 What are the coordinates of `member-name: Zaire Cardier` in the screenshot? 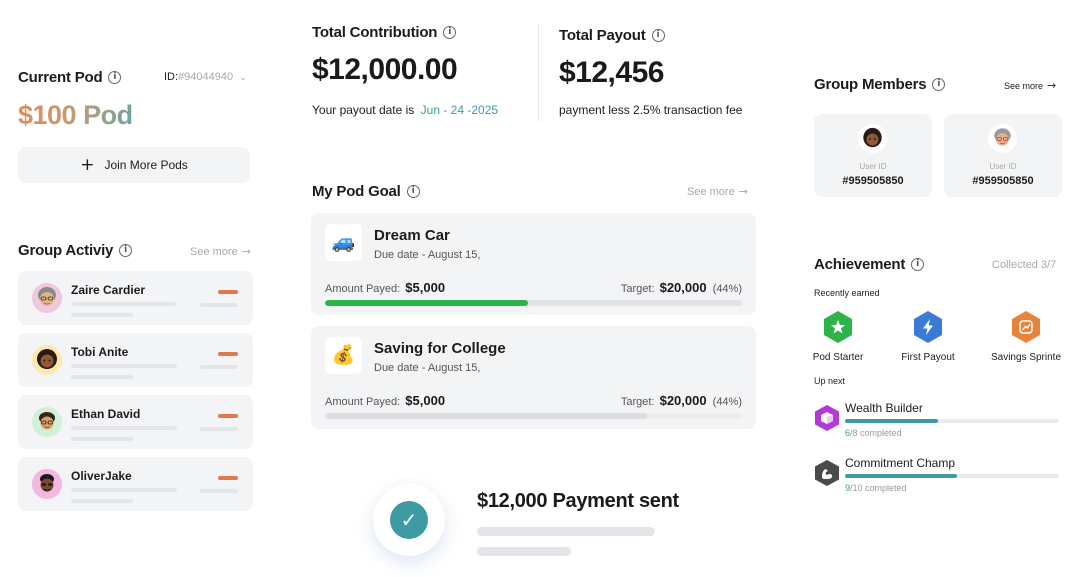 It's located at (108, 290).